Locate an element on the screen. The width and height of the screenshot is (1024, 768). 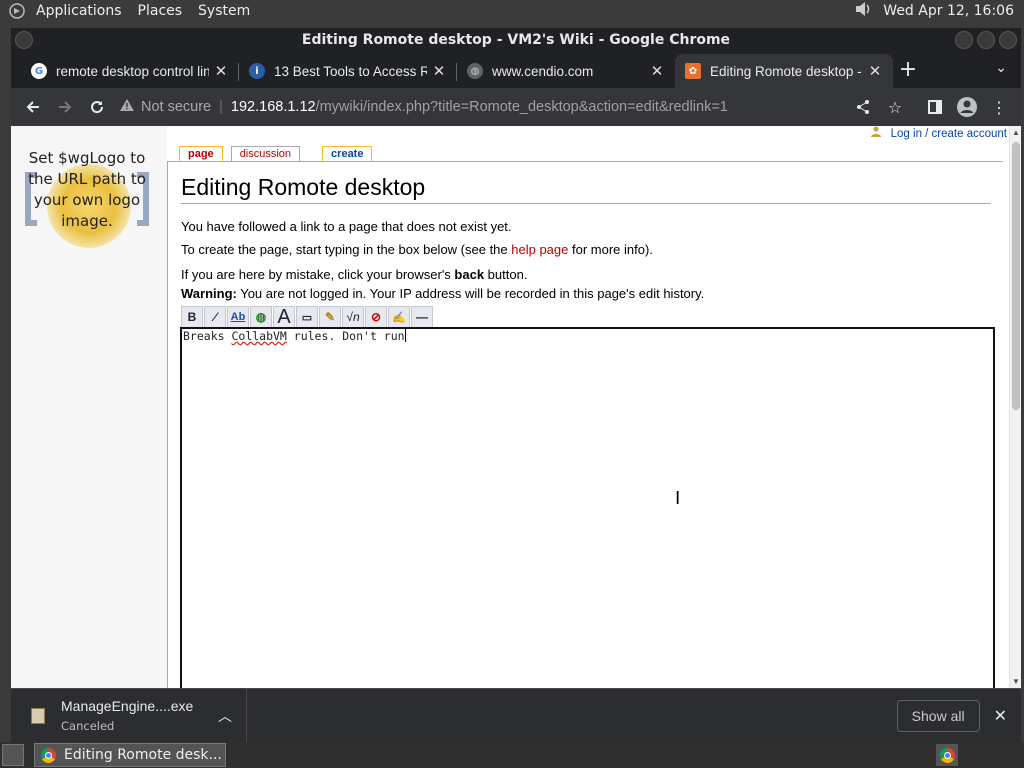
places-menu: Places is located at coordinates (160, 11).